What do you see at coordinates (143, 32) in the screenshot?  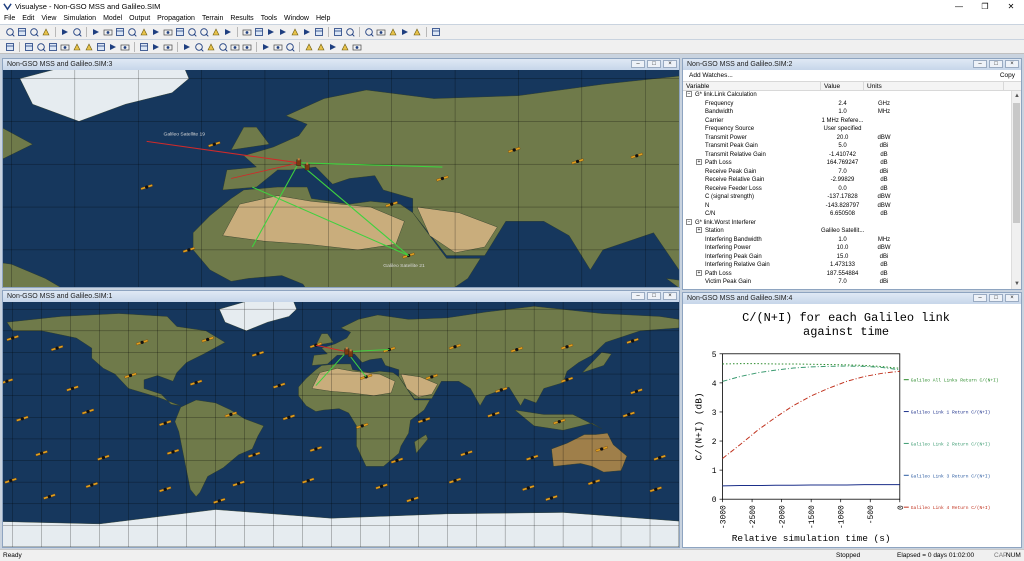 I see `window-5-icon` at bounding box center [143, 32].